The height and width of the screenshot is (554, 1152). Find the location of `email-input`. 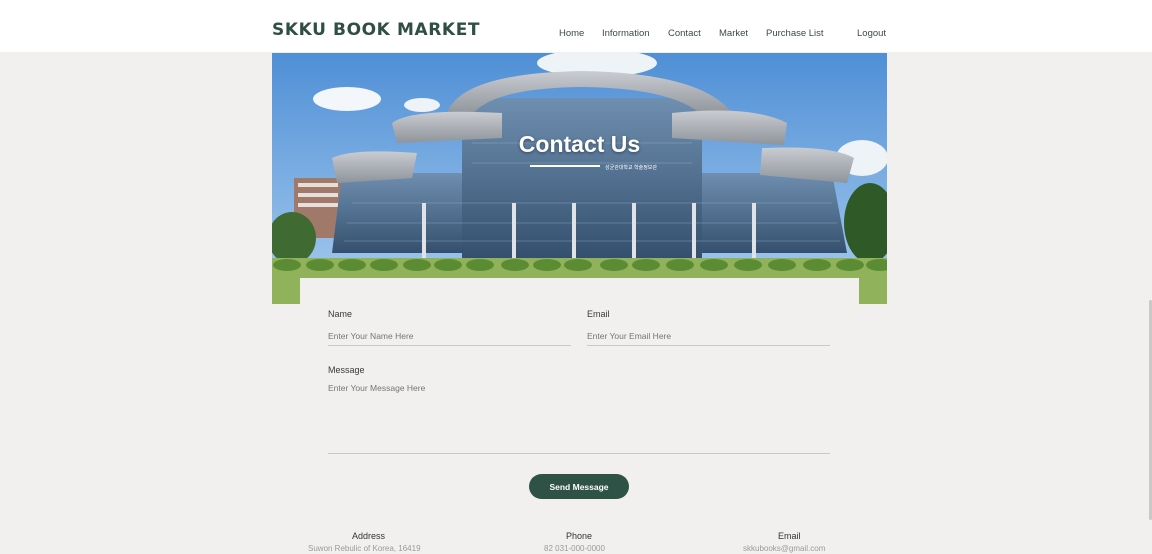

email-input is located at coordinates (708, 336).